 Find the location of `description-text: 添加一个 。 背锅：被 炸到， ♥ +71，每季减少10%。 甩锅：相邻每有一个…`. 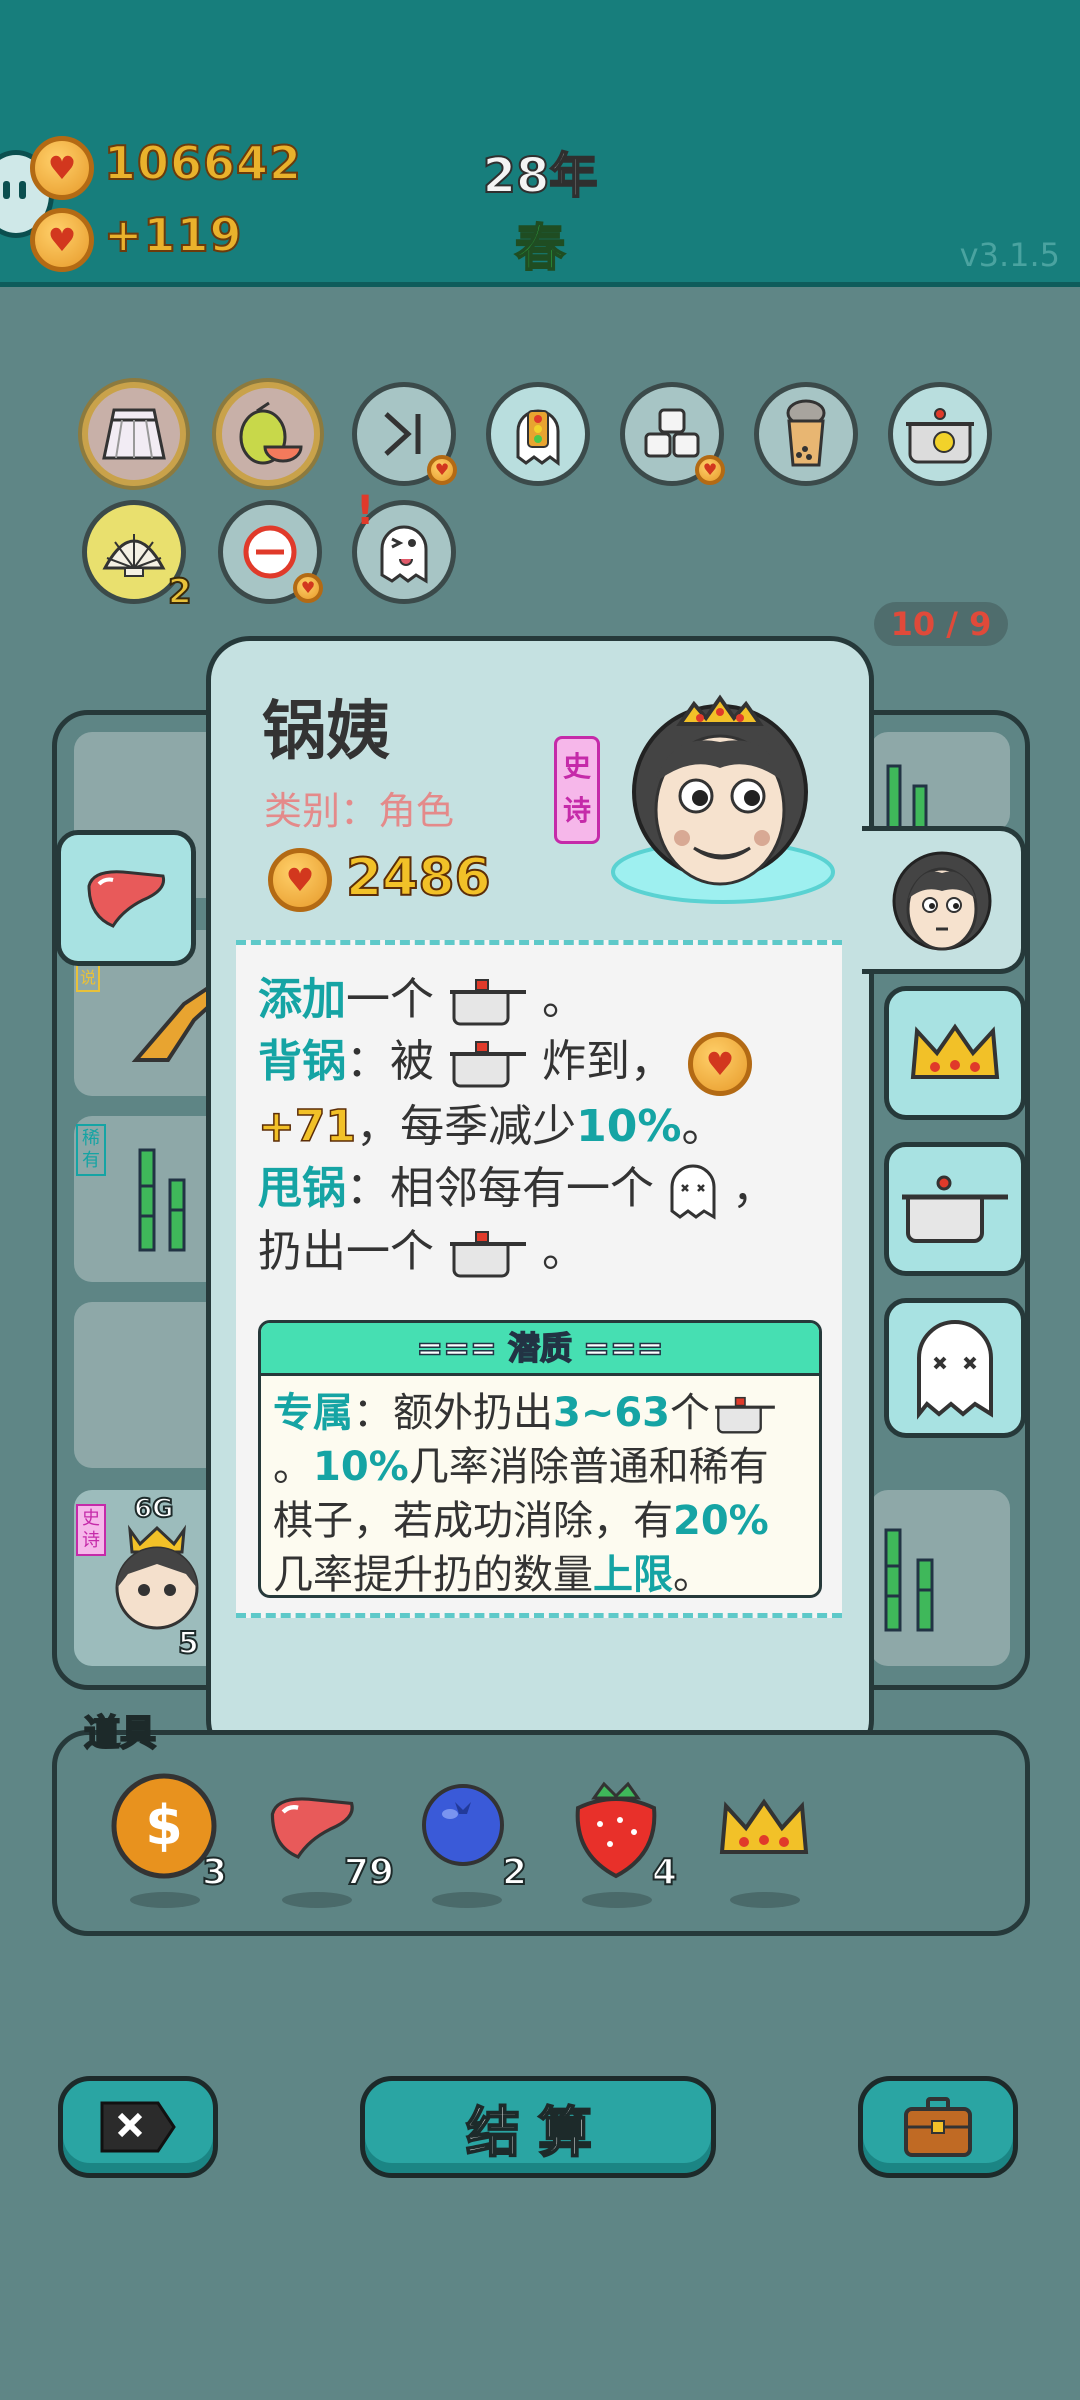

description-text: 添加一个 。 背锅：被 炸到， ♥ +71，每季减少10%。 甩锅：相邻每有一个… is located at coordinates (537, 1126).